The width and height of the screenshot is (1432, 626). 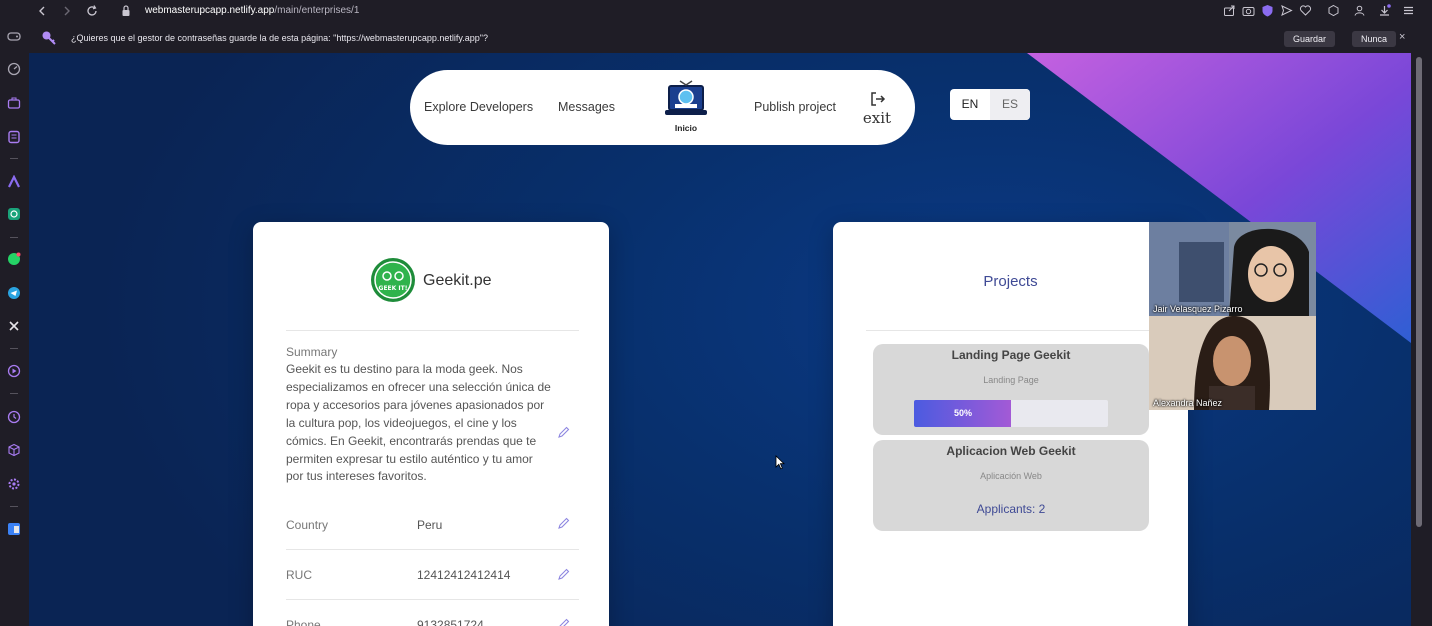 What do you see at coordinates (1188, 403) in the screenshot?
I see `participant-name: Alexandra Nañez` at bounding box center [1188, 403].